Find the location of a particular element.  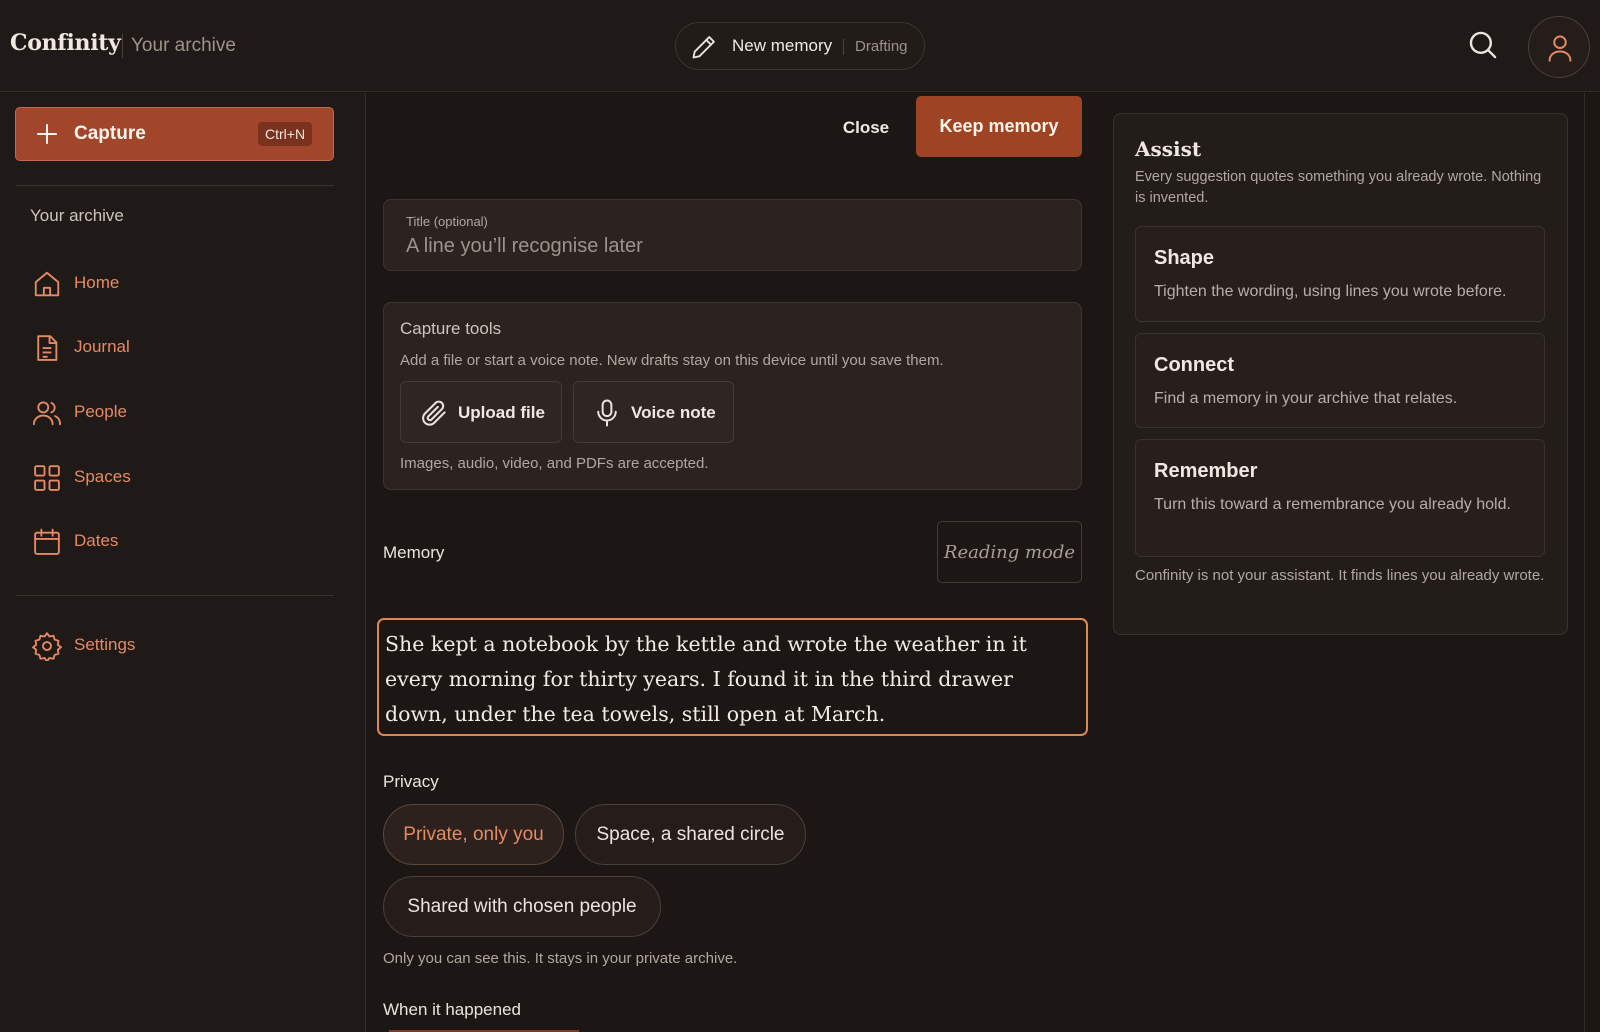

draft-divider is located at coordinates (843, 47).